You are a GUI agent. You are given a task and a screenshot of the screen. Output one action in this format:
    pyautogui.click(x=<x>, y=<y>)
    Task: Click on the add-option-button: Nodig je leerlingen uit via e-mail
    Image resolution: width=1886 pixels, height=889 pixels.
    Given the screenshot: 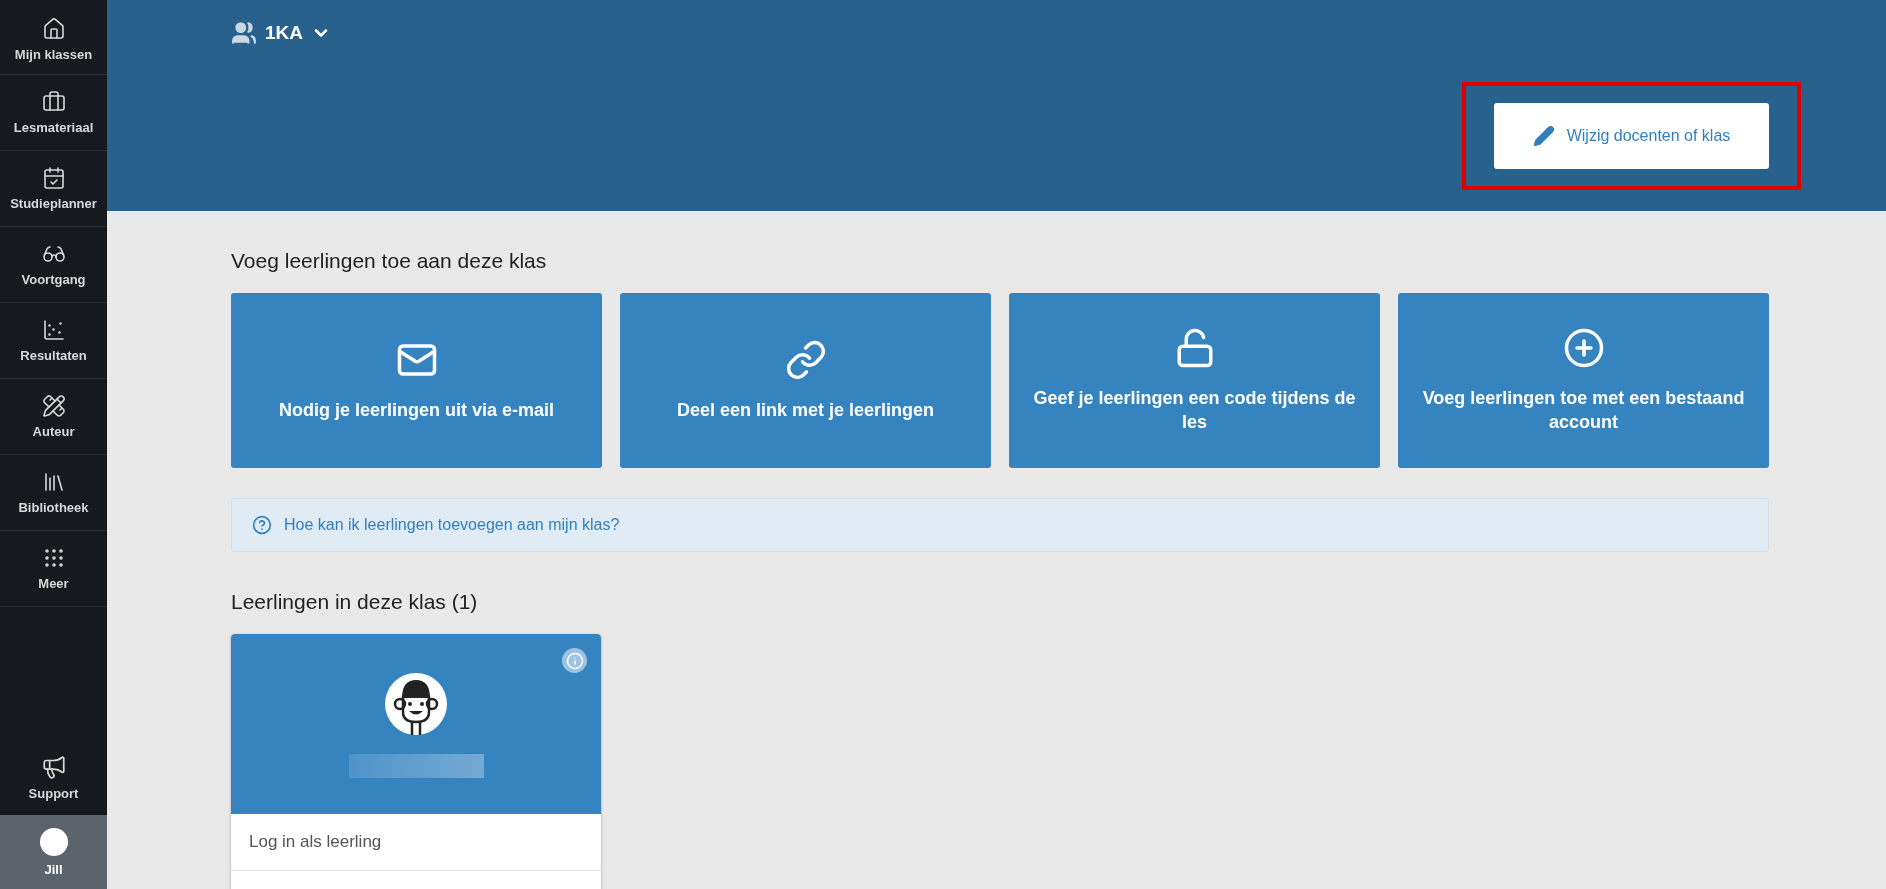 What is the action you would take?
    pyautogui.click(x=416, y=380)
    